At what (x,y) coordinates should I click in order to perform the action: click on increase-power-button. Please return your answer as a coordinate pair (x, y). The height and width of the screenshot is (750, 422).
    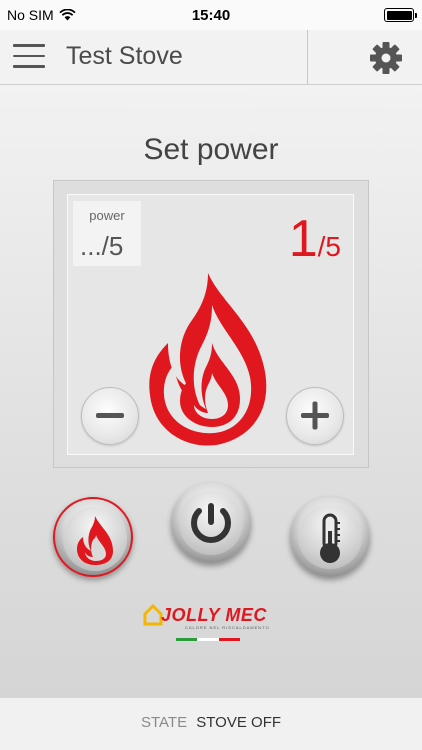
    Looking at the image, I should click on (315, 416).